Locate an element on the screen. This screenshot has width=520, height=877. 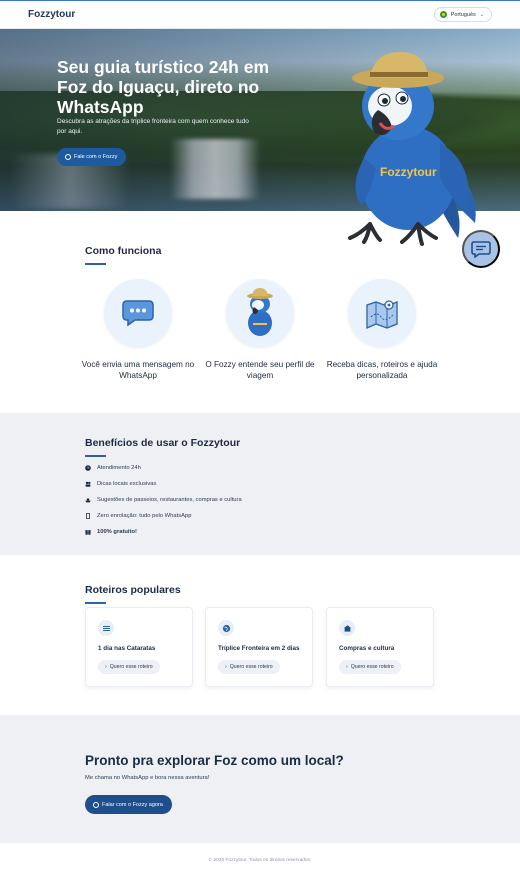
step-send-message: Você envia uma mensagem no WhatsApp is located at coordinates (138, 330).